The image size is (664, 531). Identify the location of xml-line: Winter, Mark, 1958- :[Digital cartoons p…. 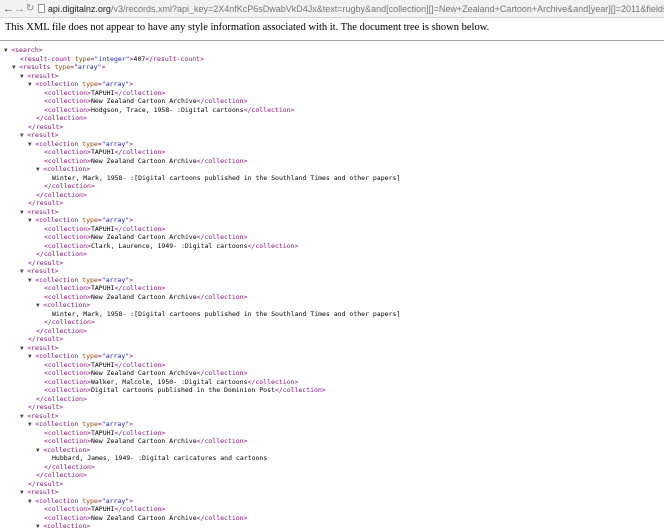
(332, 314).